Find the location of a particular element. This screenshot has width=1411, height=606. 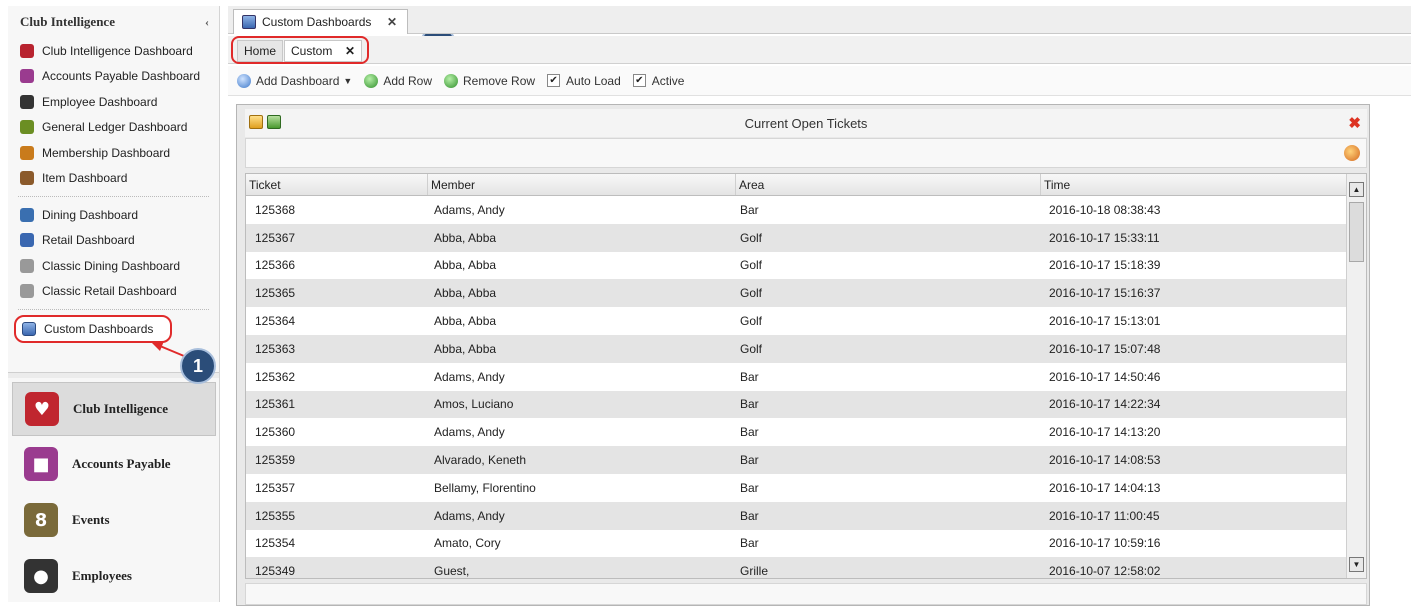

column-header-member: Member is located at coordinates (582, 184).